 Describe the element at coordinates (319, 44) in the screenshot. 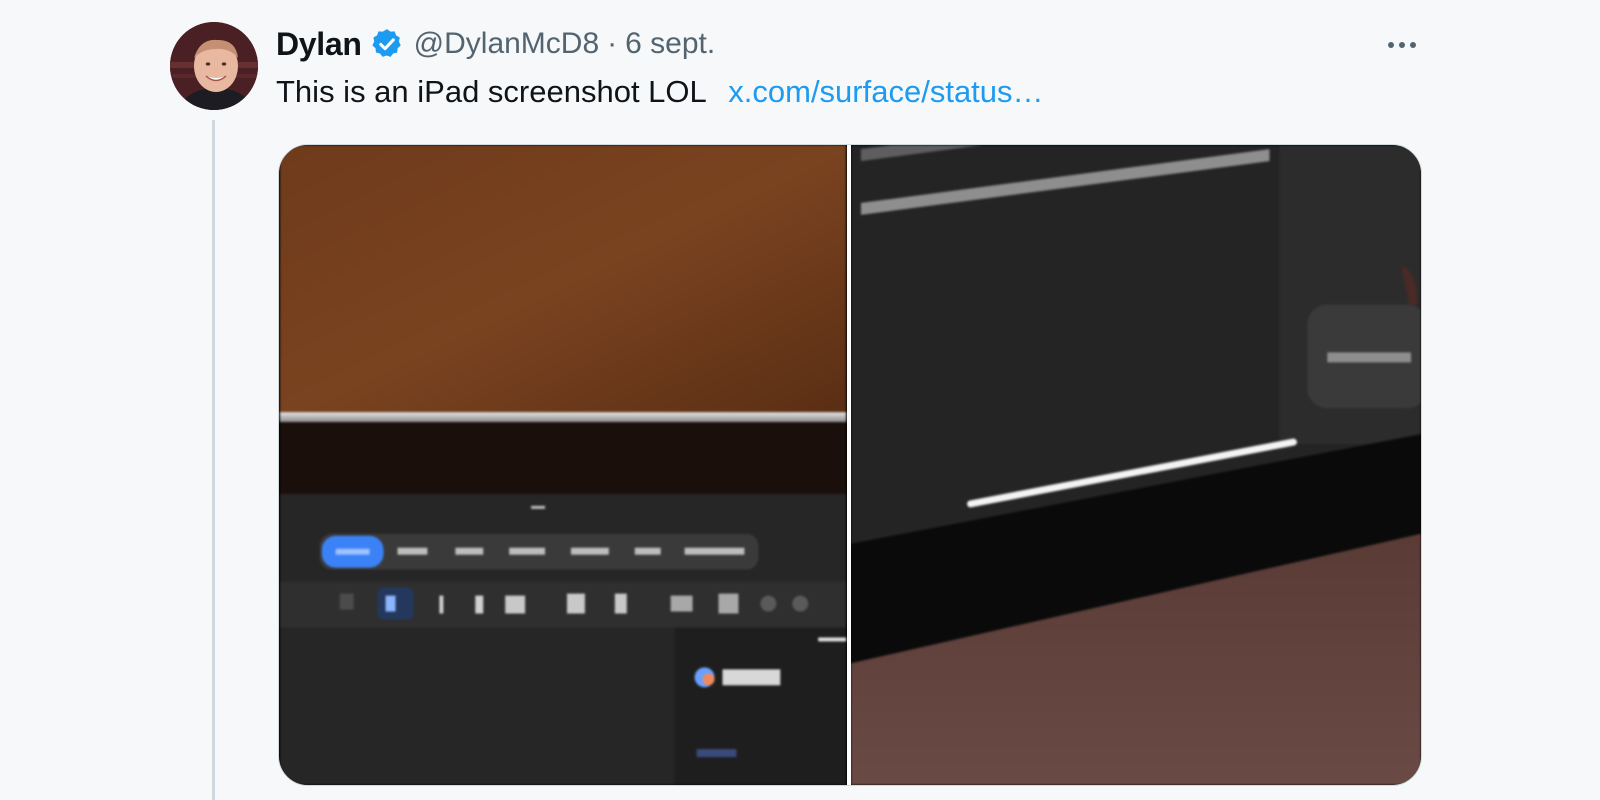

I see `author-name: Dylan` at that location.